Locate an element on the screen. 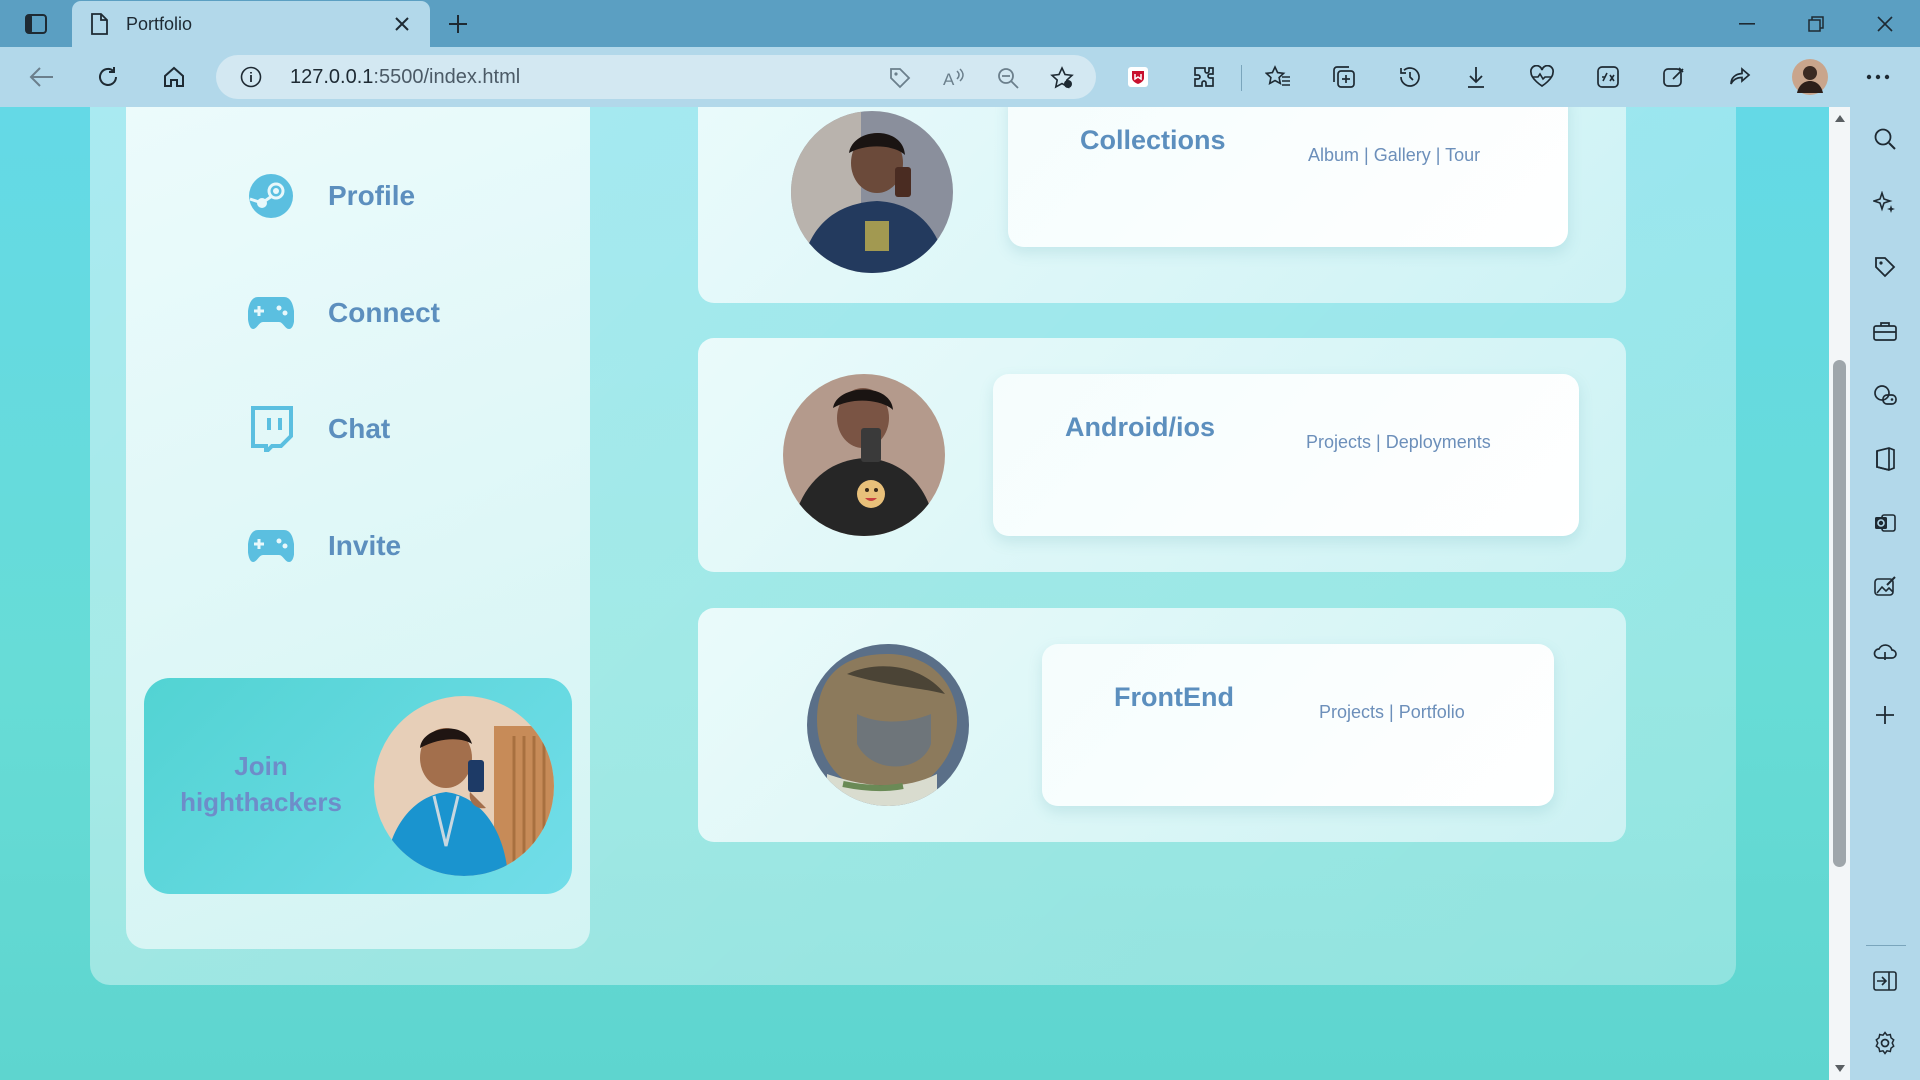 The width and height of the screenshot is (1920, 1080). download-icon is located at coordinates (1476, 77).